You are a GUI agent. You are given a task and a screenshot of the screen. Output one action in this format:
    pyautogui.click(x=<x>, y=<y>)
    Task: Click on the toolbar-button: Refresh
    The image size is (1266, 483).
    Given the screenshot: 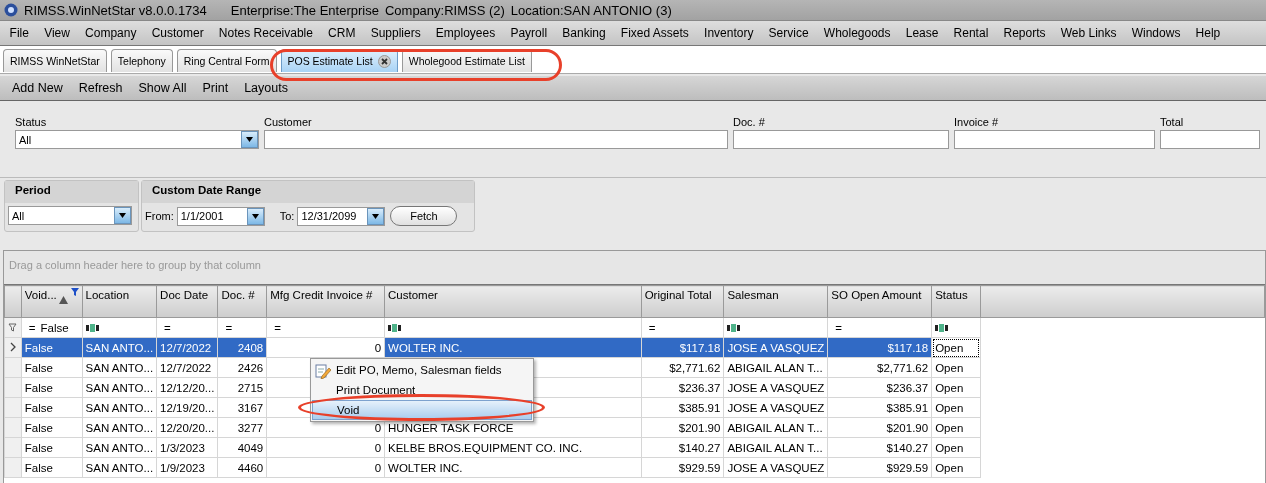 What is the action you would take?
    pyautogui.click(x=100, y=88)
    